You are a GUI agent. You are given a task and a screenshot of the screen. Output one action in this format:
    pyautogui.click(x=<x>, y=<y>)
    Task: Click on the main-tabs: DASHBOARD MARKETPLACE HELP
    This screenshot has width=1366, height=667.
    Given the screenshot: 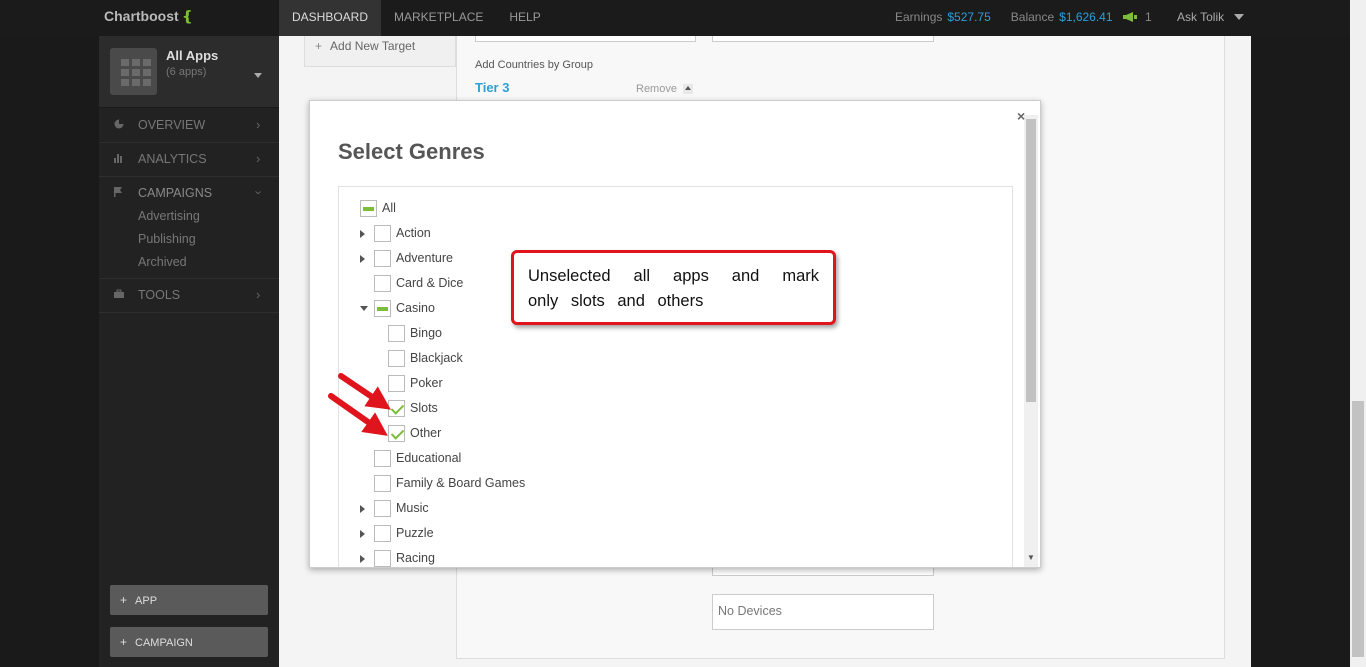 What is the action you would take?
    pyautogui.click(x=416, y=18)
    